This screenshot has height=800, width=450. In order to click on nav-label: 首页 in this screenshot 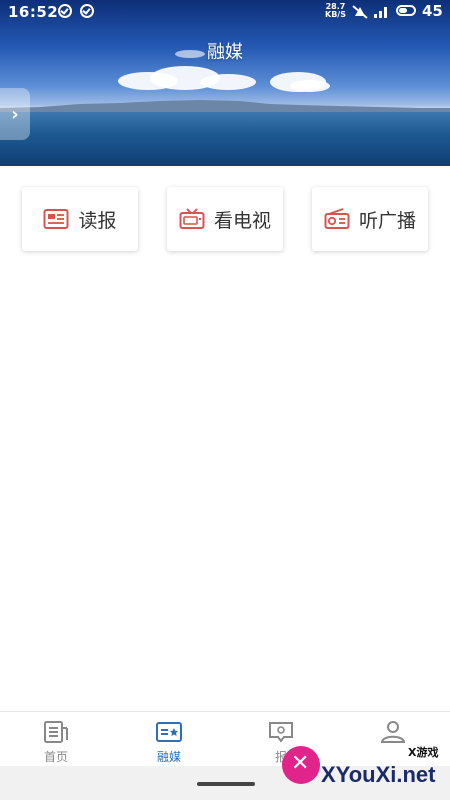, I will do `click(55, 757)`.